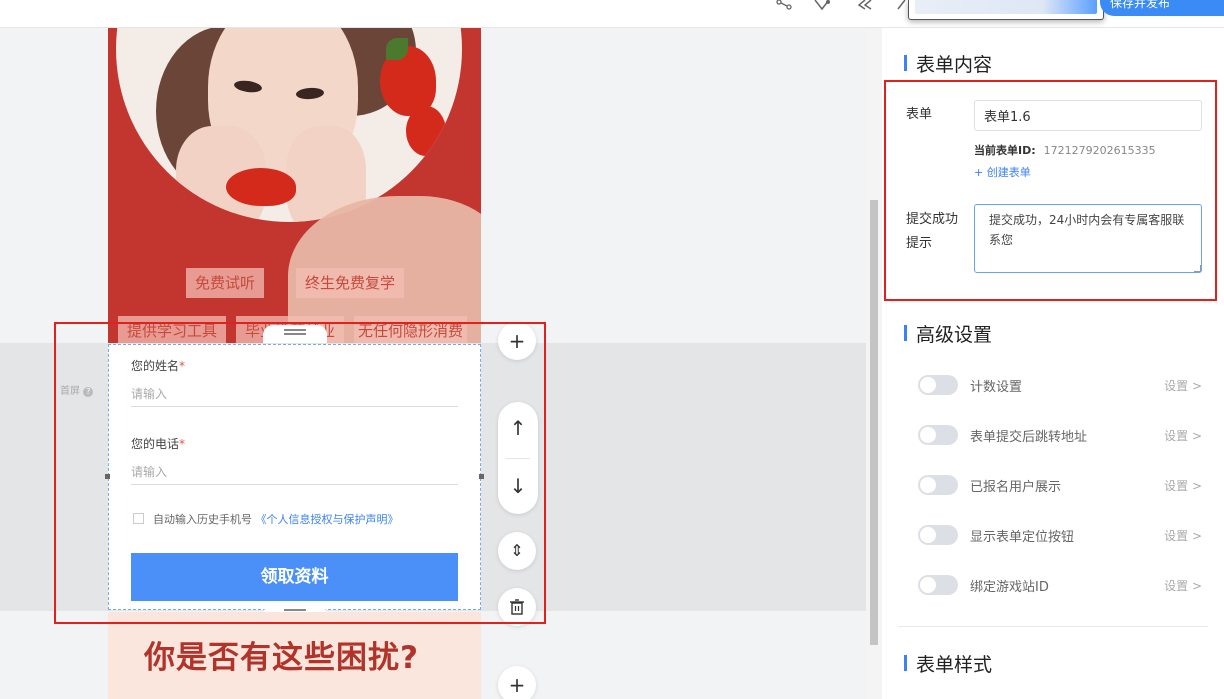 The width and height of the screenshot is (1224, 699). Describe the element at coordinates (938, 535) in the screenshot. I see `locate-button-toggle` at that location.